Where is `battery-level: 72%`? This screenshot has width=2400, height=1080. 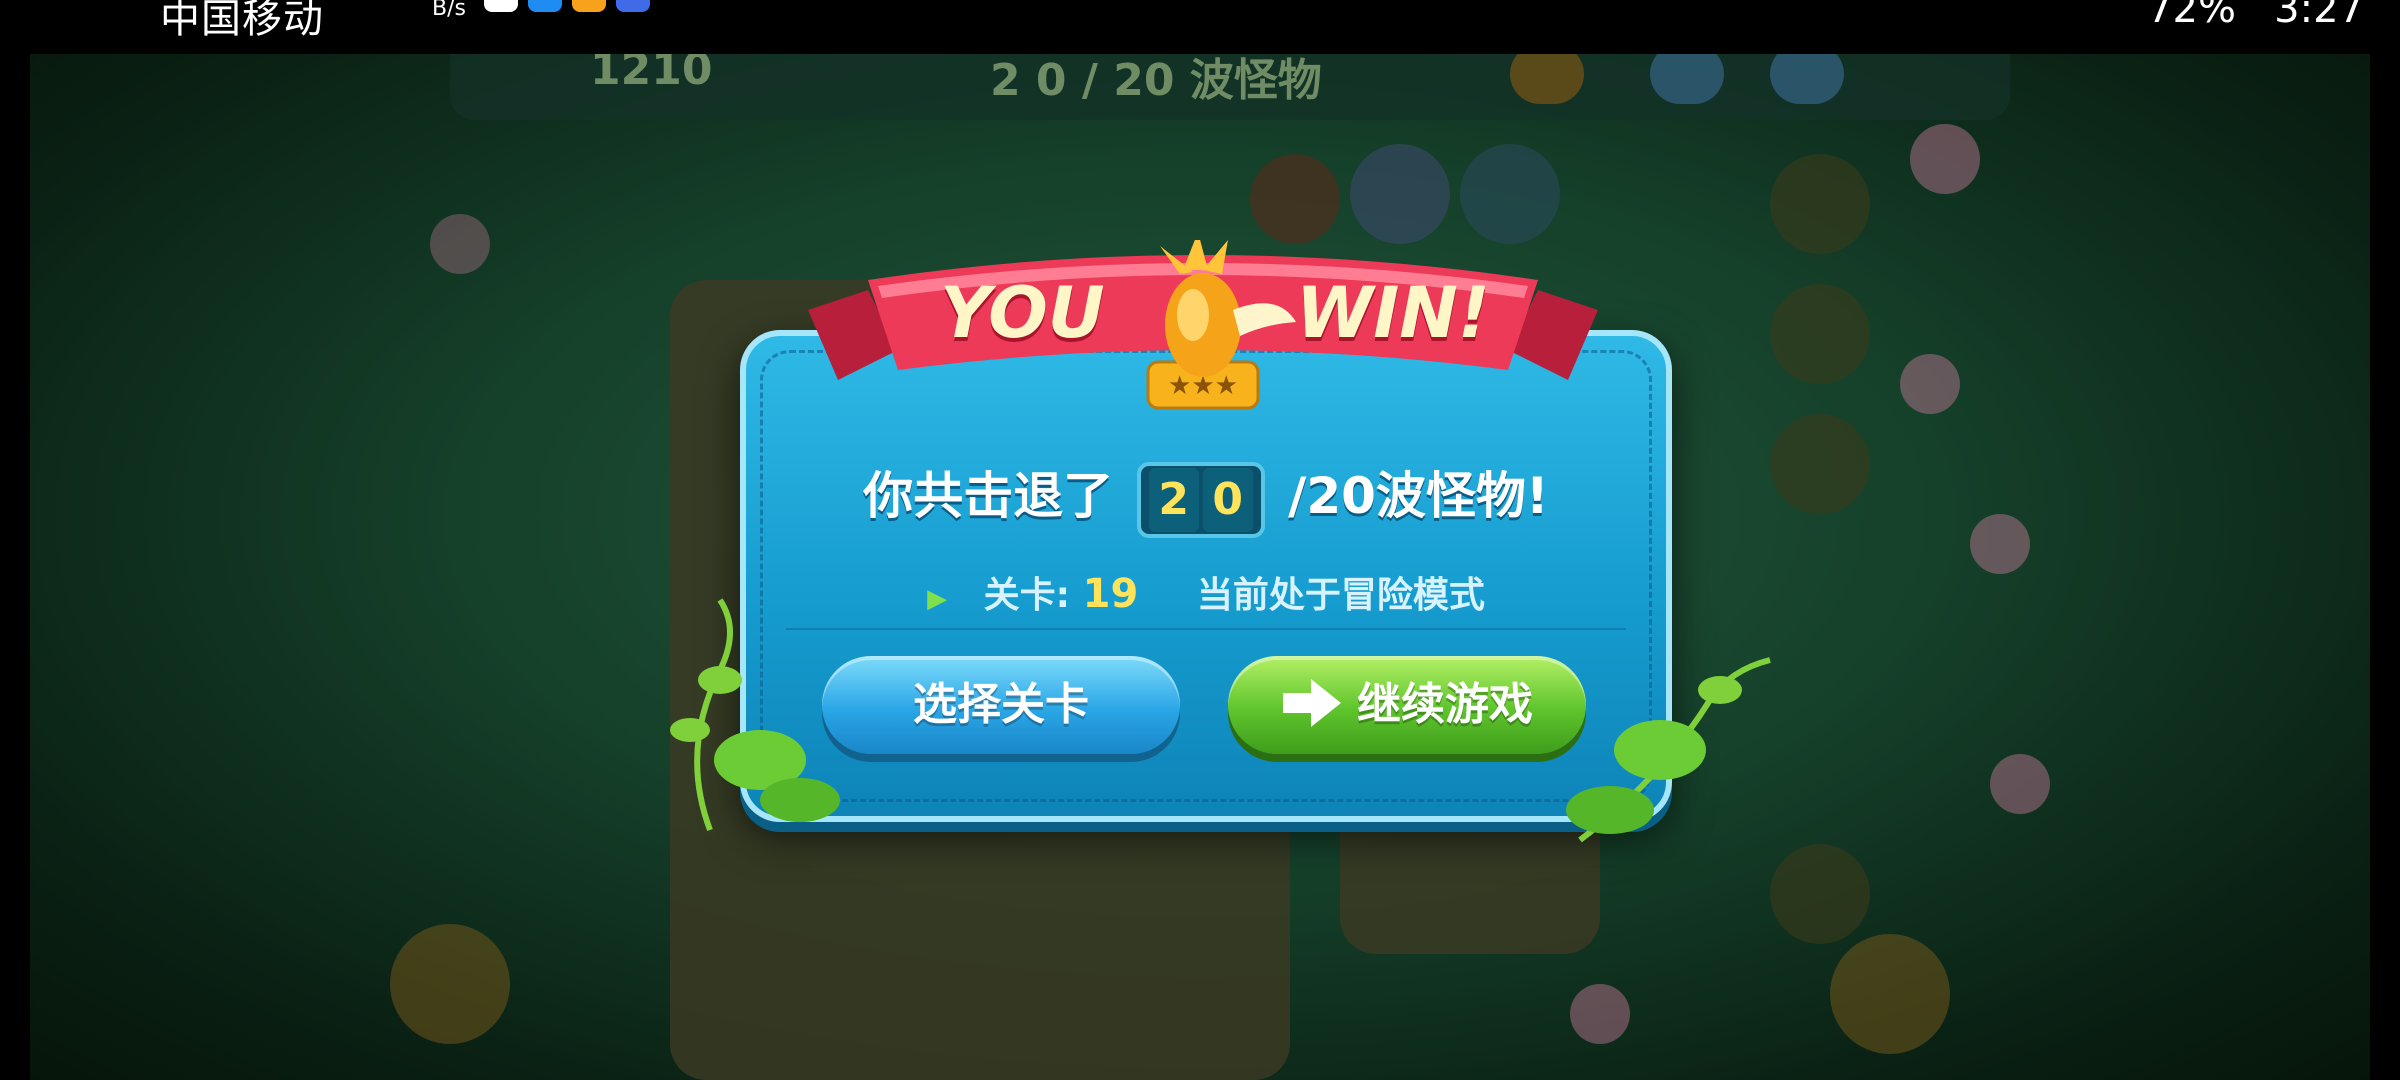 battery-level: 72% is located at coordinates (2192, 16).